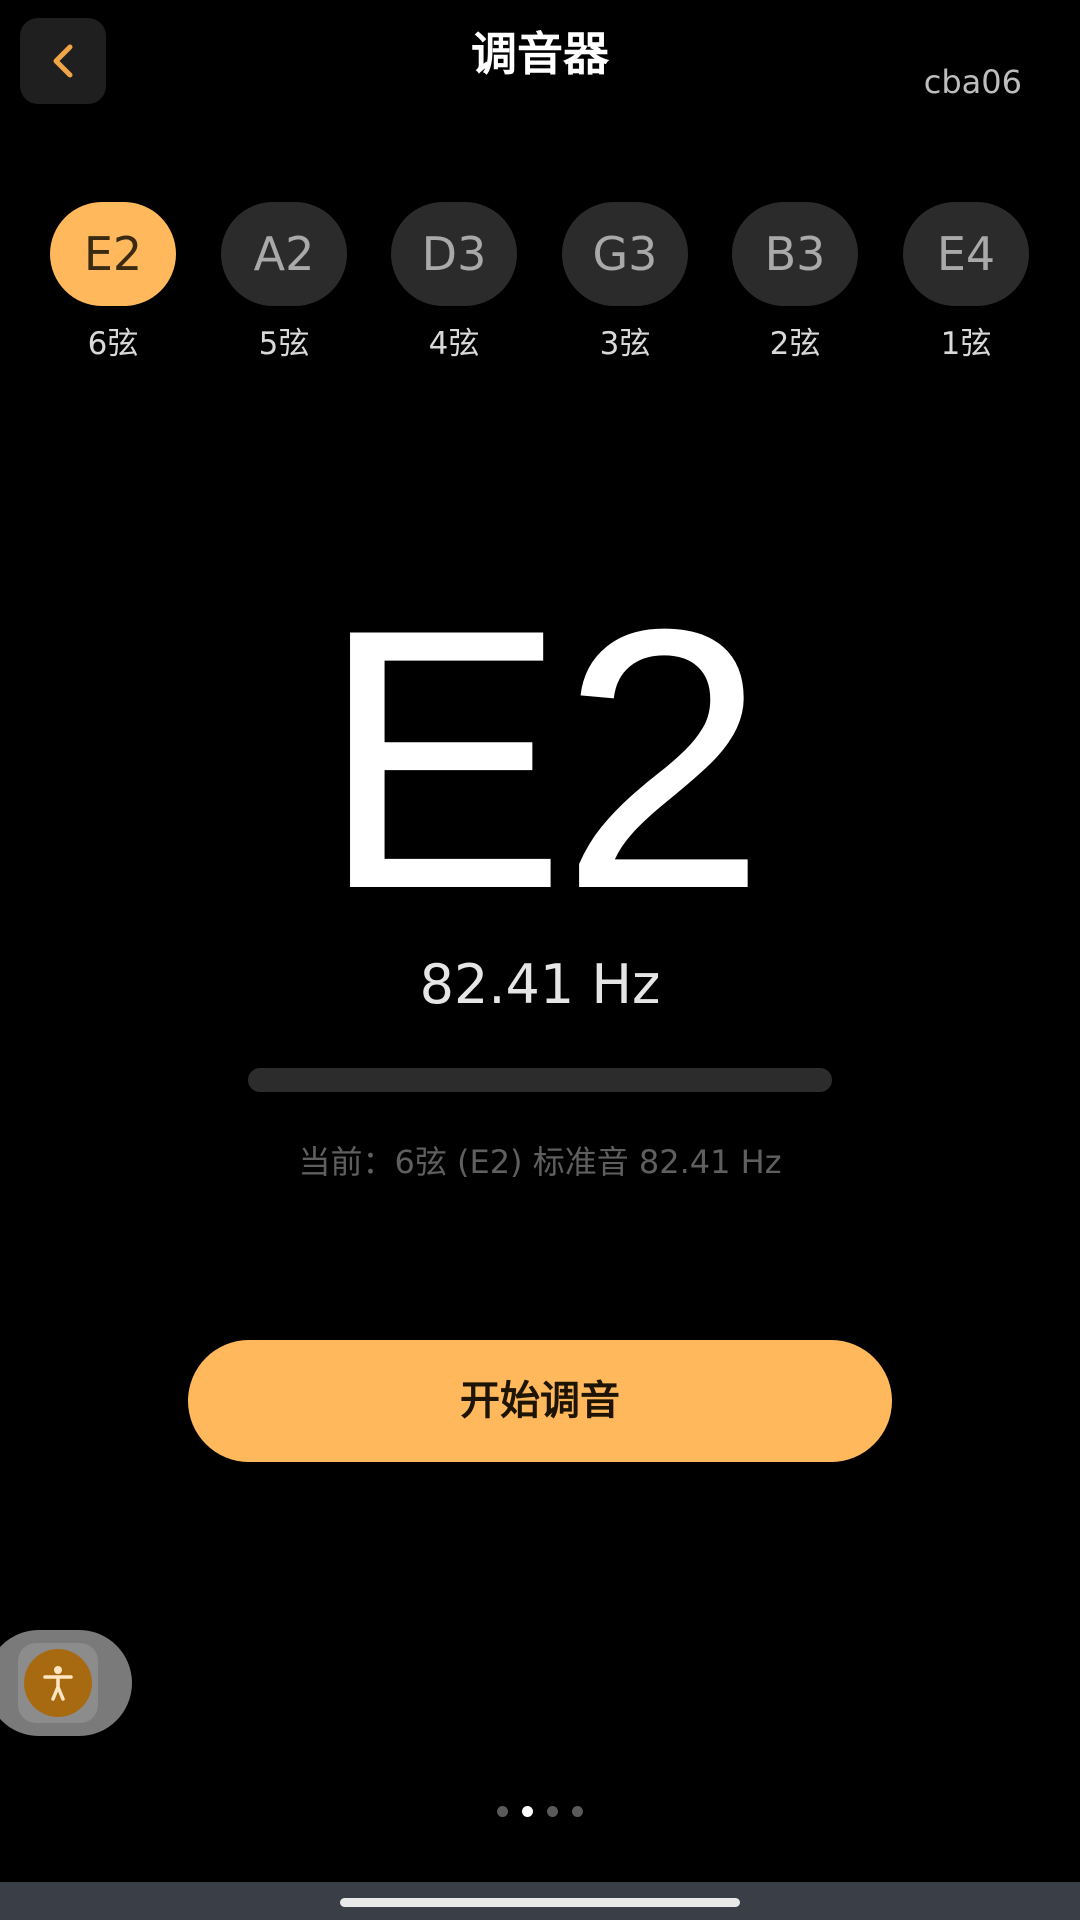  Describe the element at coordinates (540, 984) in the screenshot. I see `target-frequency: 82.41 Hz` at that location.